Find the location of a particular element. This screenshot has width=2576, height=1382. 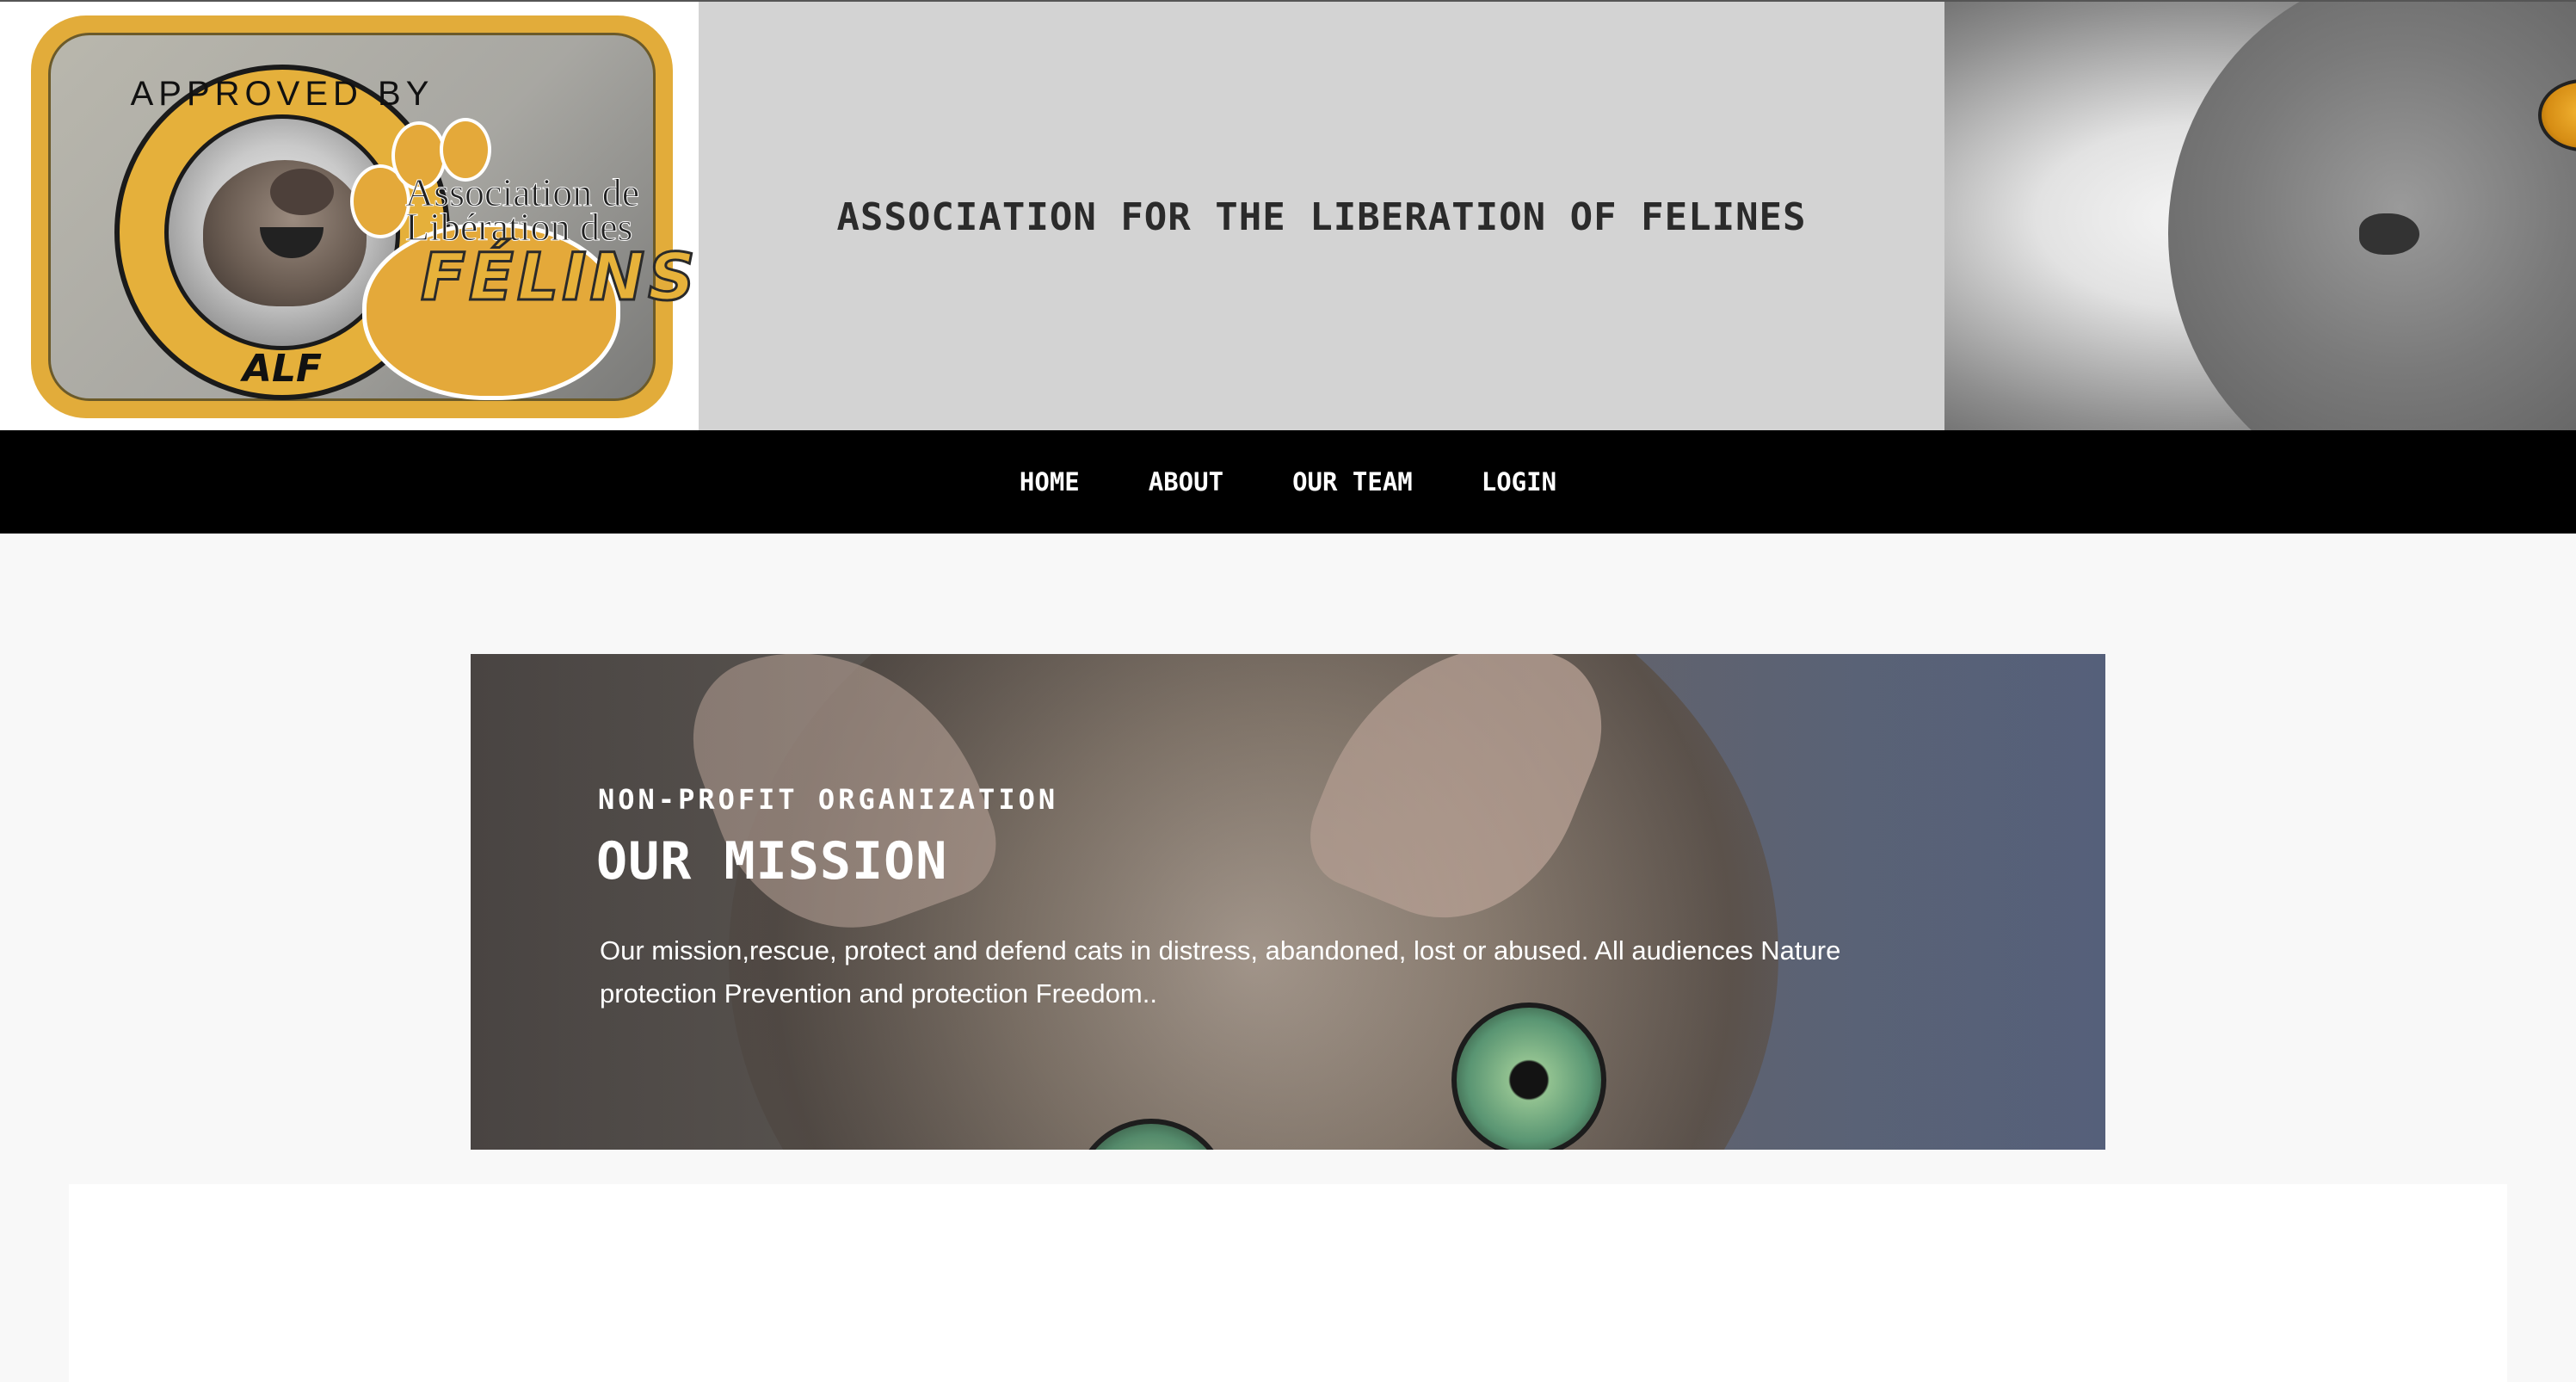

nav-our-team-link: OUR TEAM is located at coordinates (1352, 482).